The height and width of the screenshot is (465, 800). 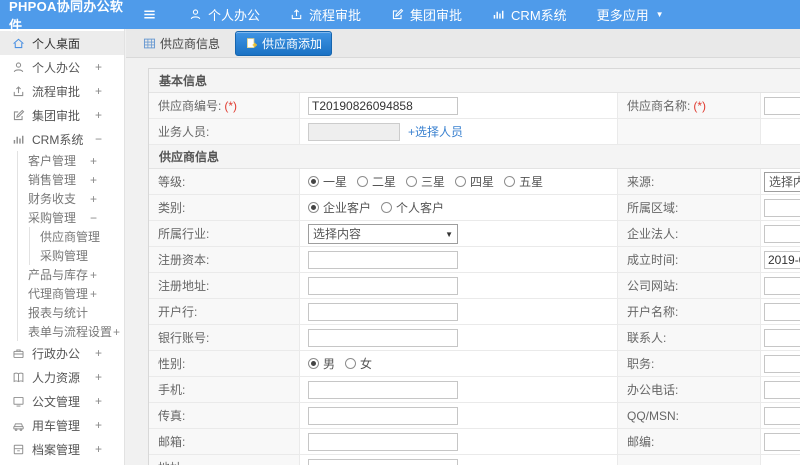 I want to click on sidebar-item-label: 财务收支, so click(x=52, y=199).